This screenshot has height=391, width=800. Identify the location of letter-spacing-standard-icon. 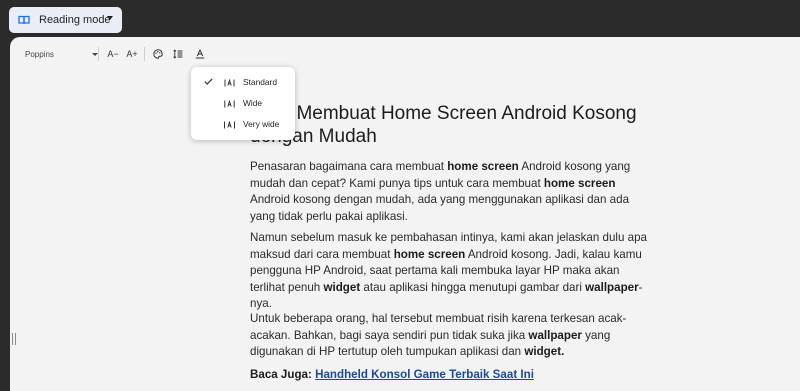
(229, 82).